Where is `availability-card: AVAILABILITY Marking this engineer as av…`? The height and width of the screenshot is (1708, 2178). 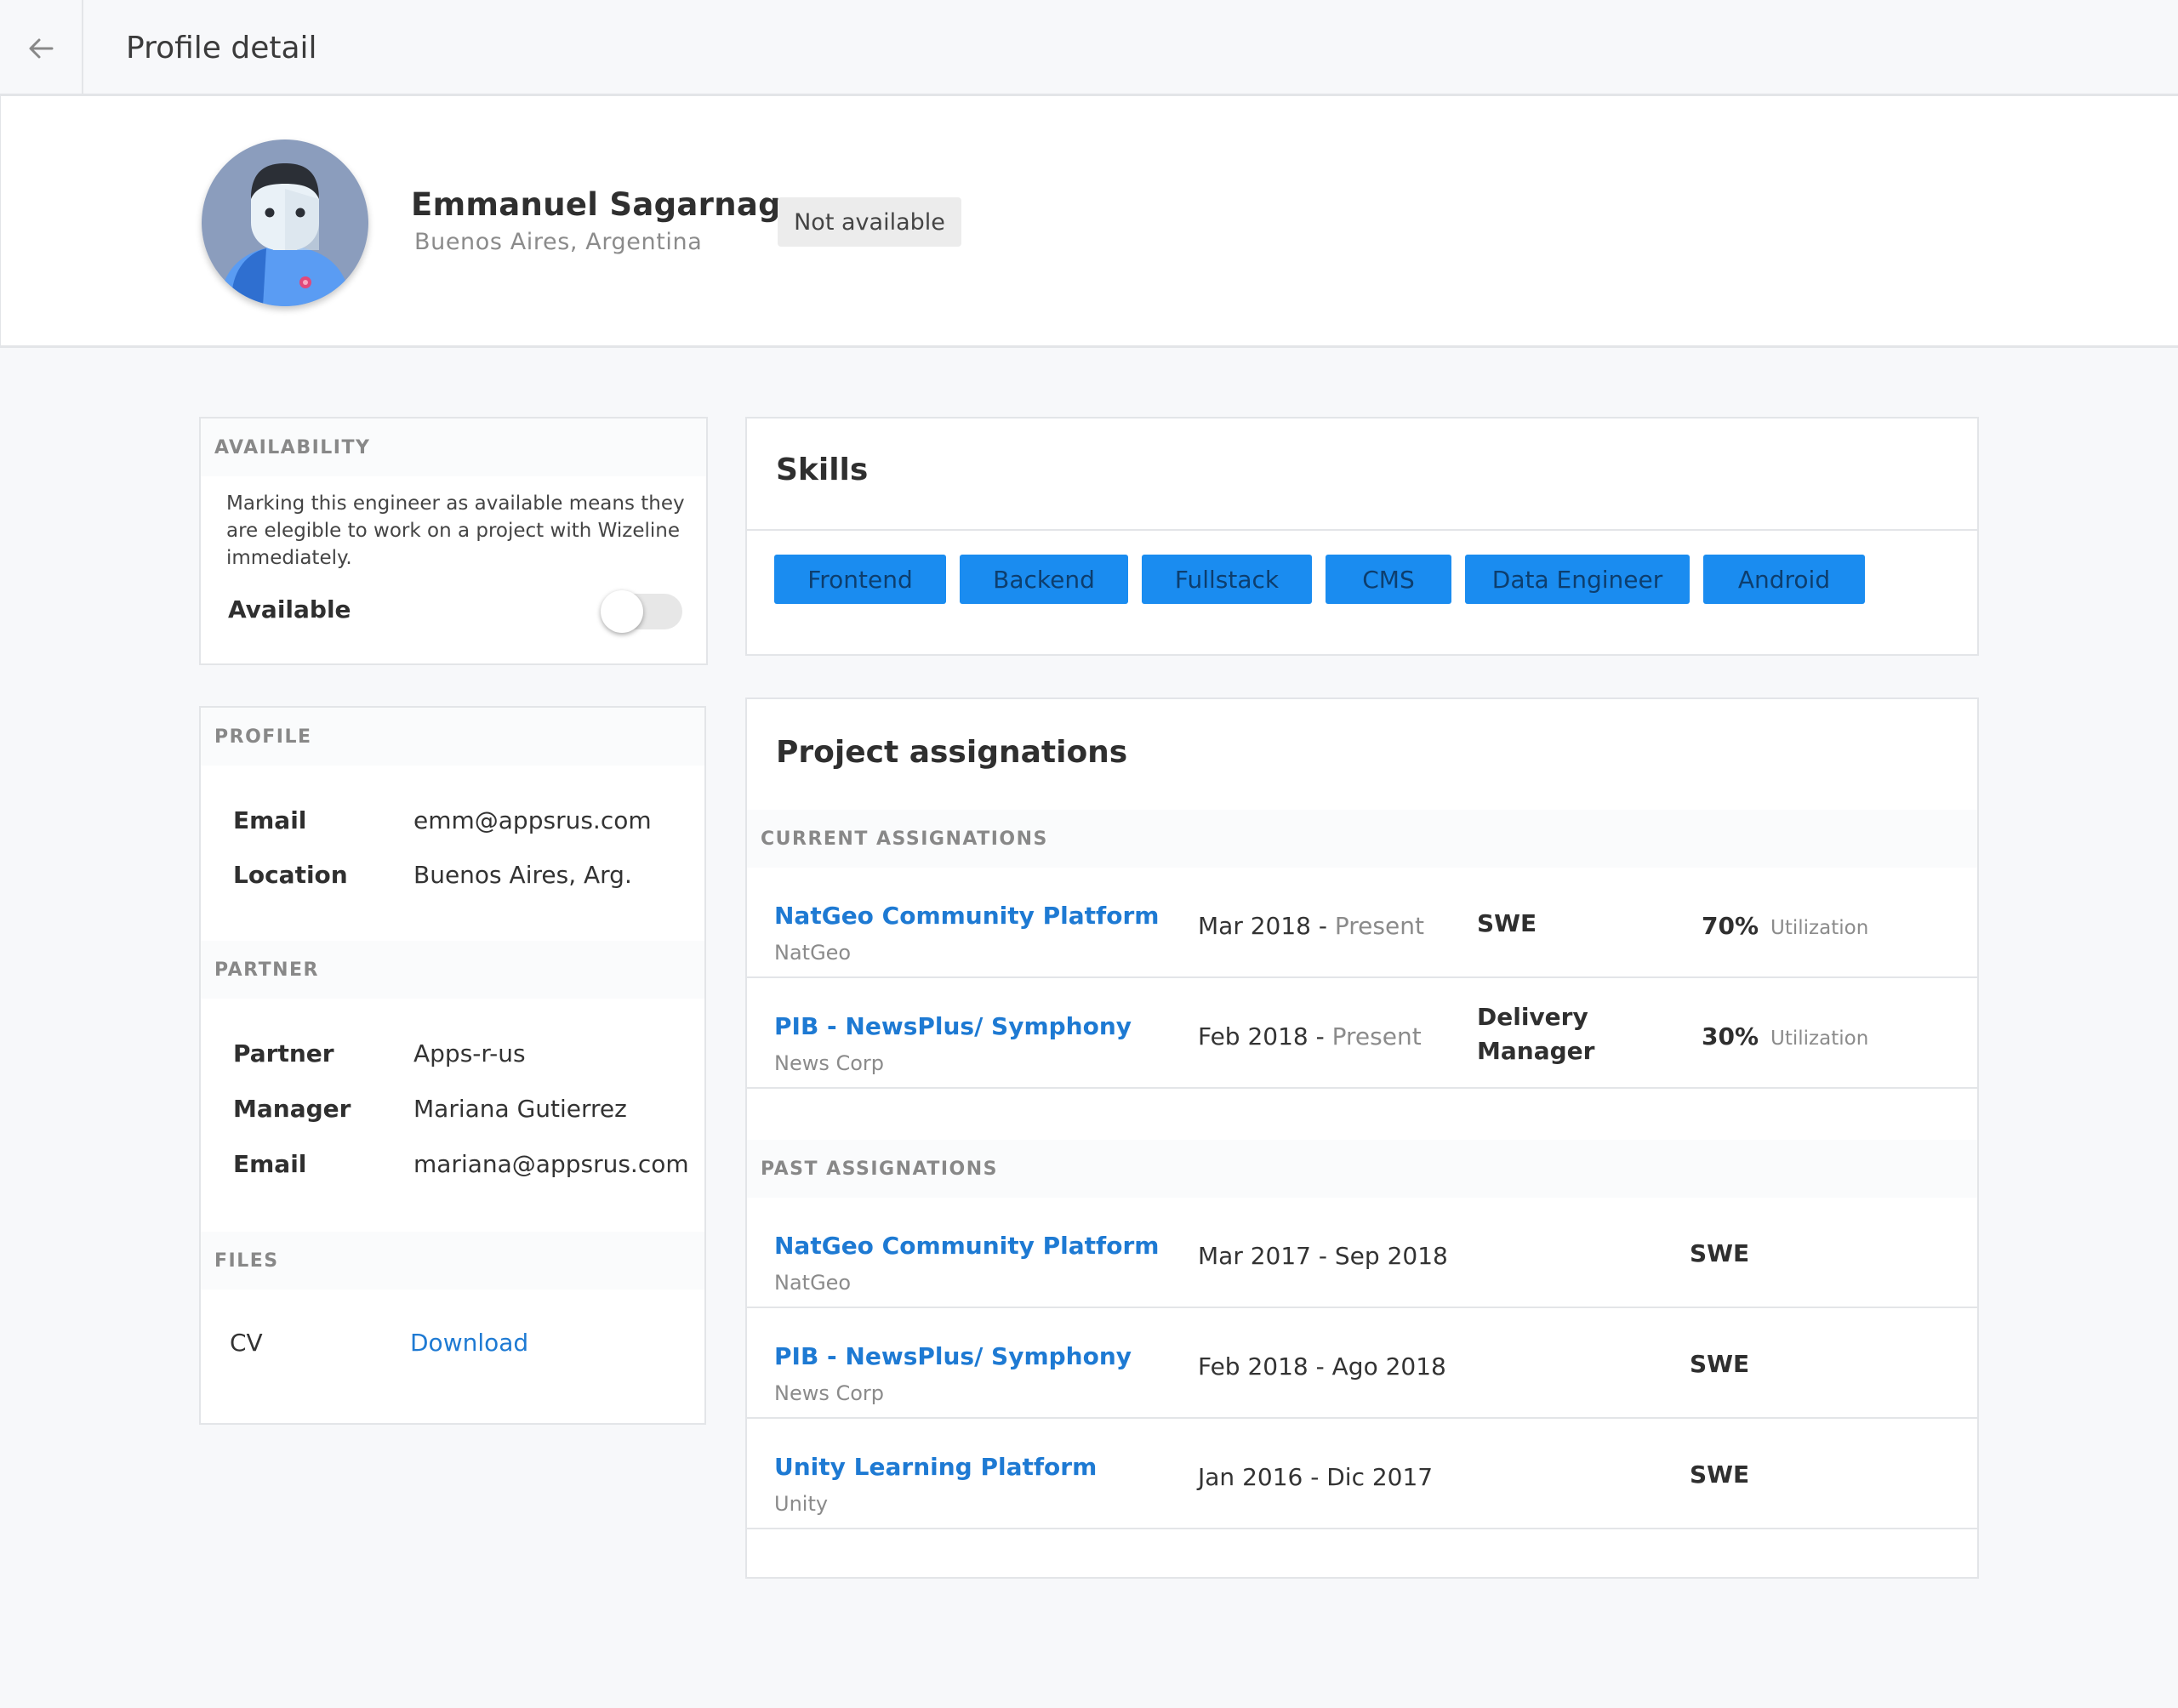 availability-card: AVAILABILITY Marking this engineer as av… is located at coordinates (454, 541).